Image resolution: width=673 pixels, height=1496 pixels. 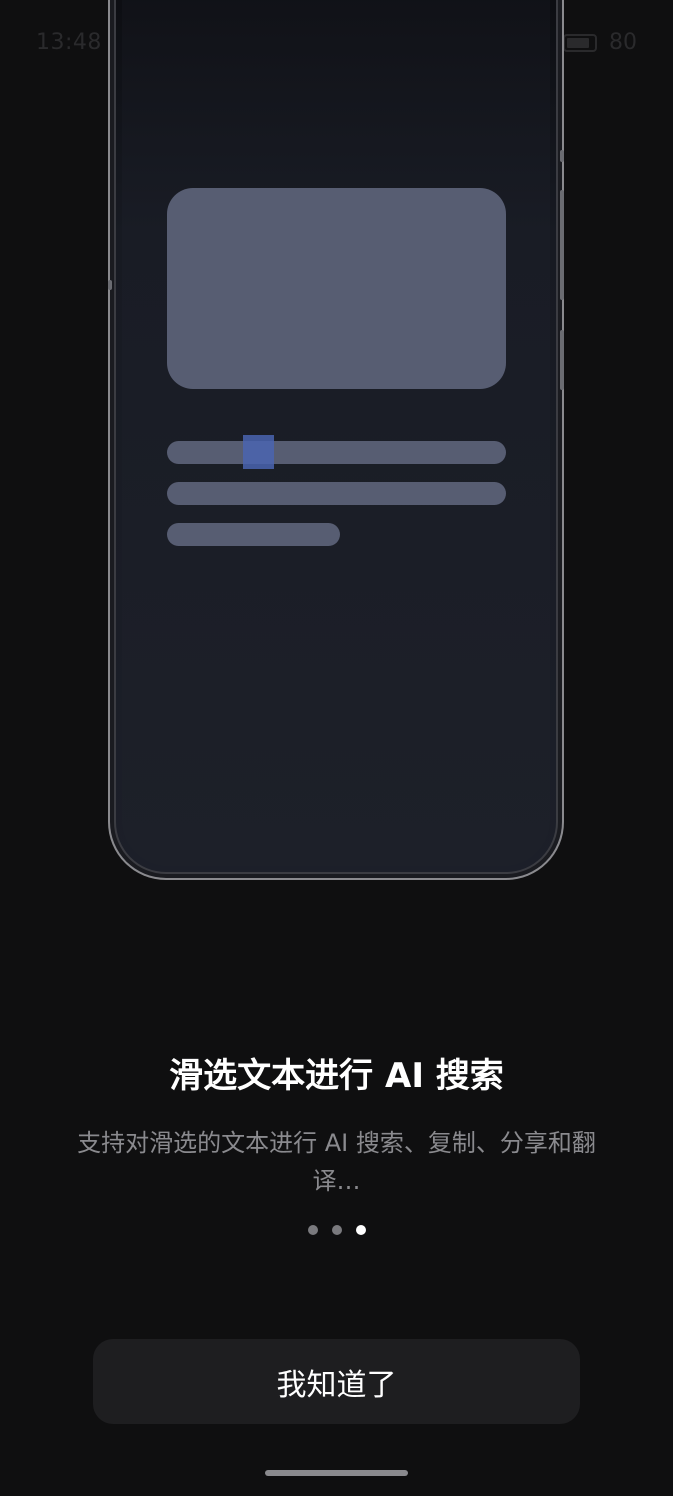 I want to click on got-it-button: 我知道了, so click(x=336, y=1381).